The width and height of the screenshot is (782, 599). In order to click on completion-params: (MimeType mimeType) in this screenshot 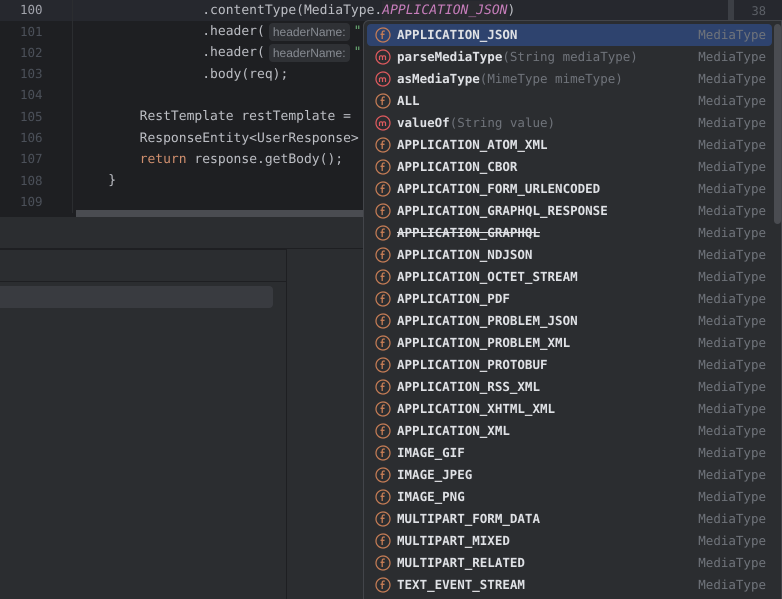, I will do `click(551, 79)`.